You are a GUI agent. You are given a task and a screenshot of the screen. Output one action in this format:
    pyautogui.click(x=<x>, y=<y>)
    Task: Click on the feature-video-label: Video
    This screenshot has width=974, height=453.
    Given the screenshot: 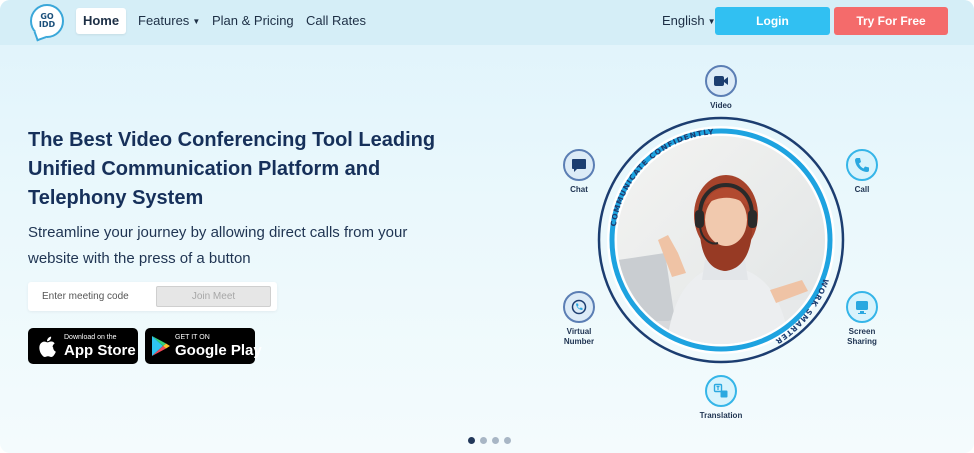 What is the action you would take?
    pyautogui.click(x=721, y=105)
    